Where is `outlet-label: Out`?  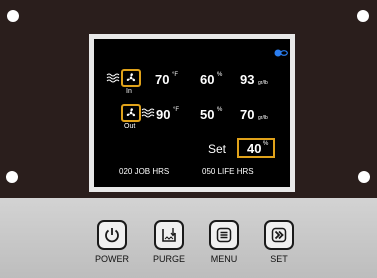 outlet-label: Out is located at coordinates (130, 126).